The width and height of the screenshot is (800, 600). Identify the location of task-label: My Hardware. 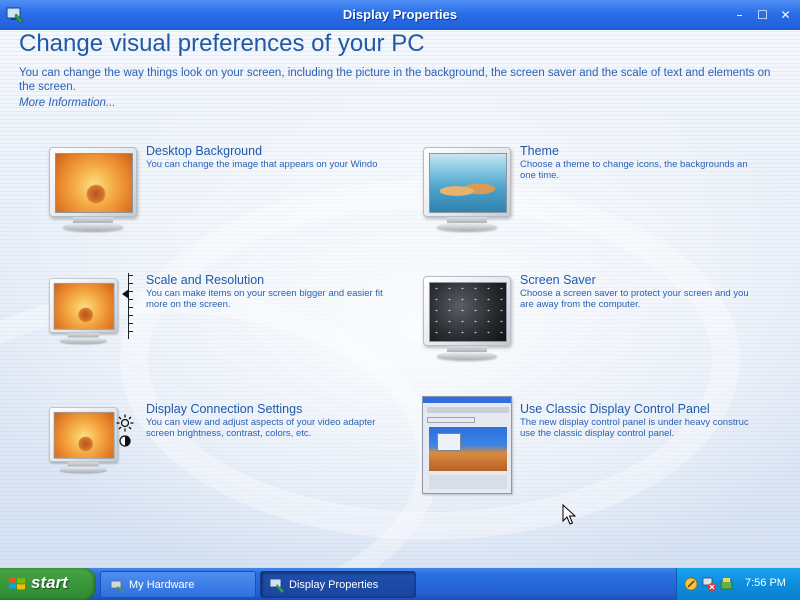
(162, 585).